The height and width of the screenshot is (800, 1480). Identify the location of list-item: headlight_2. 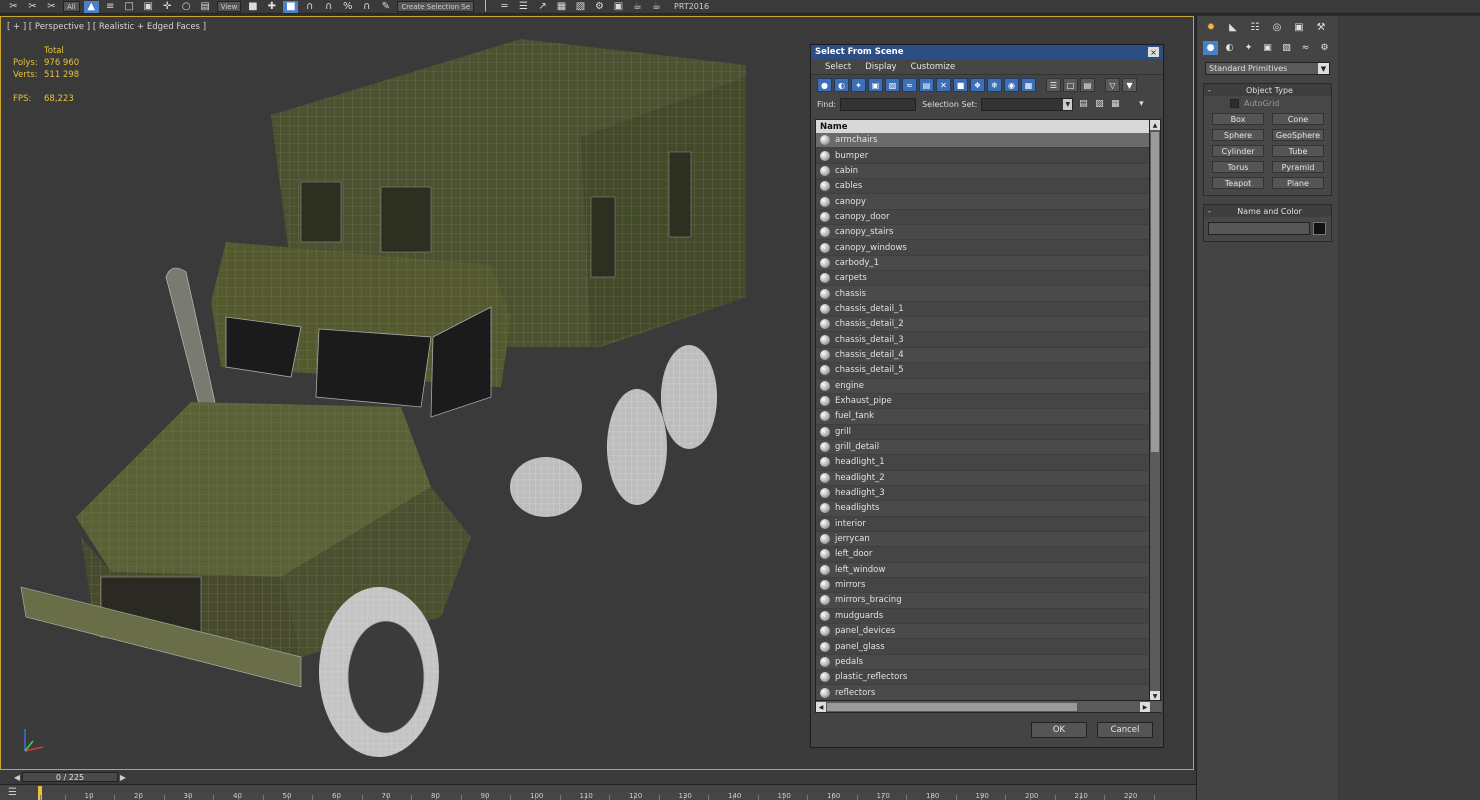
(983, 478).